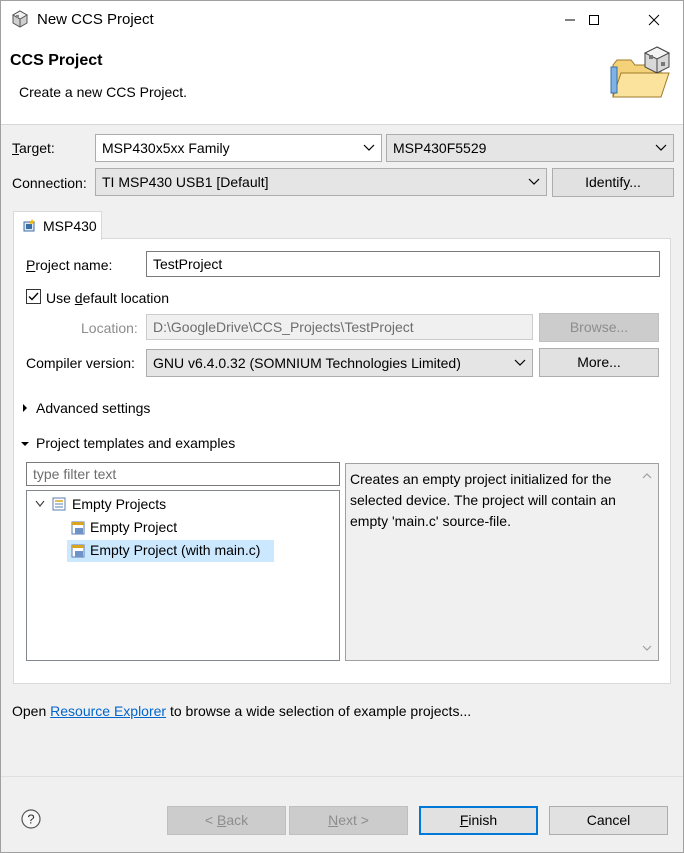 This screenshot has height=853, width=684. I want to click on wizard-banner: CCS Project Create a new CCS Project., so click(342, 82).